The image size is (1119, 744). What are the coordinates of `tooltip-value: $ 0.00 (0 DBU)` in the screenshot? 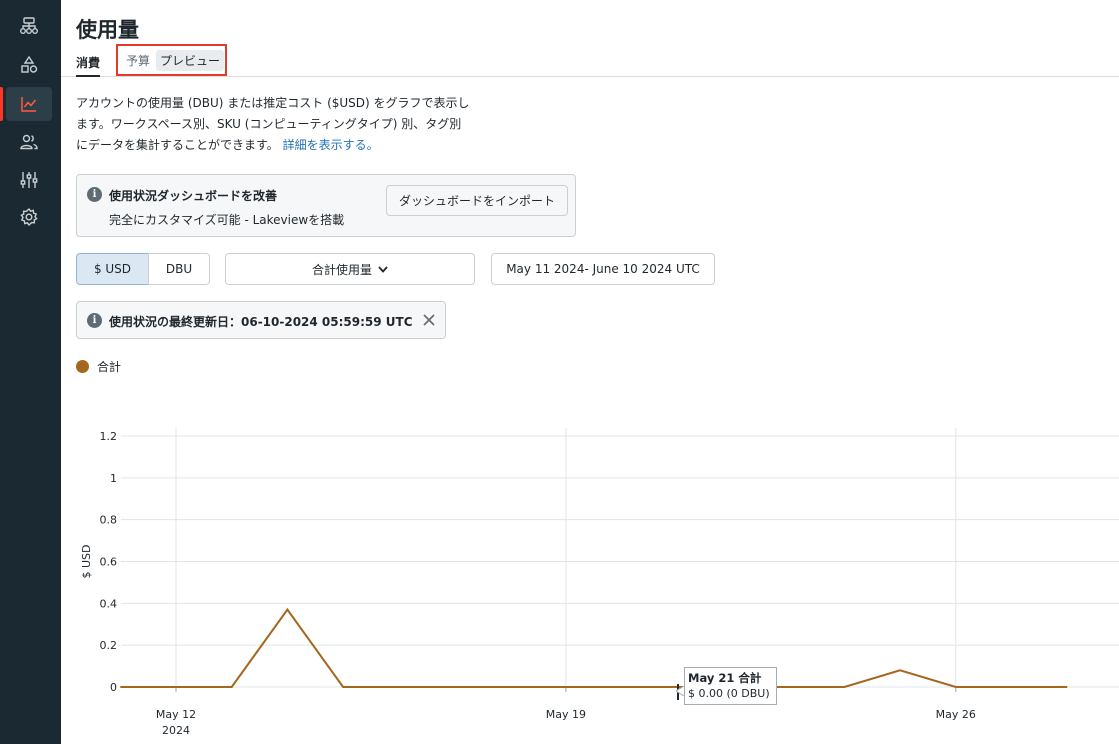 It's located at (729, 693).